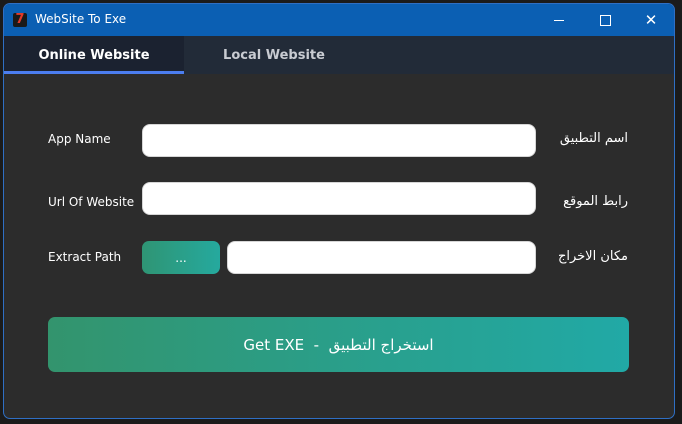 This screenshot has height=424, width=682. I want to click on window-title: WebSite To Exe, so click(81, 19).